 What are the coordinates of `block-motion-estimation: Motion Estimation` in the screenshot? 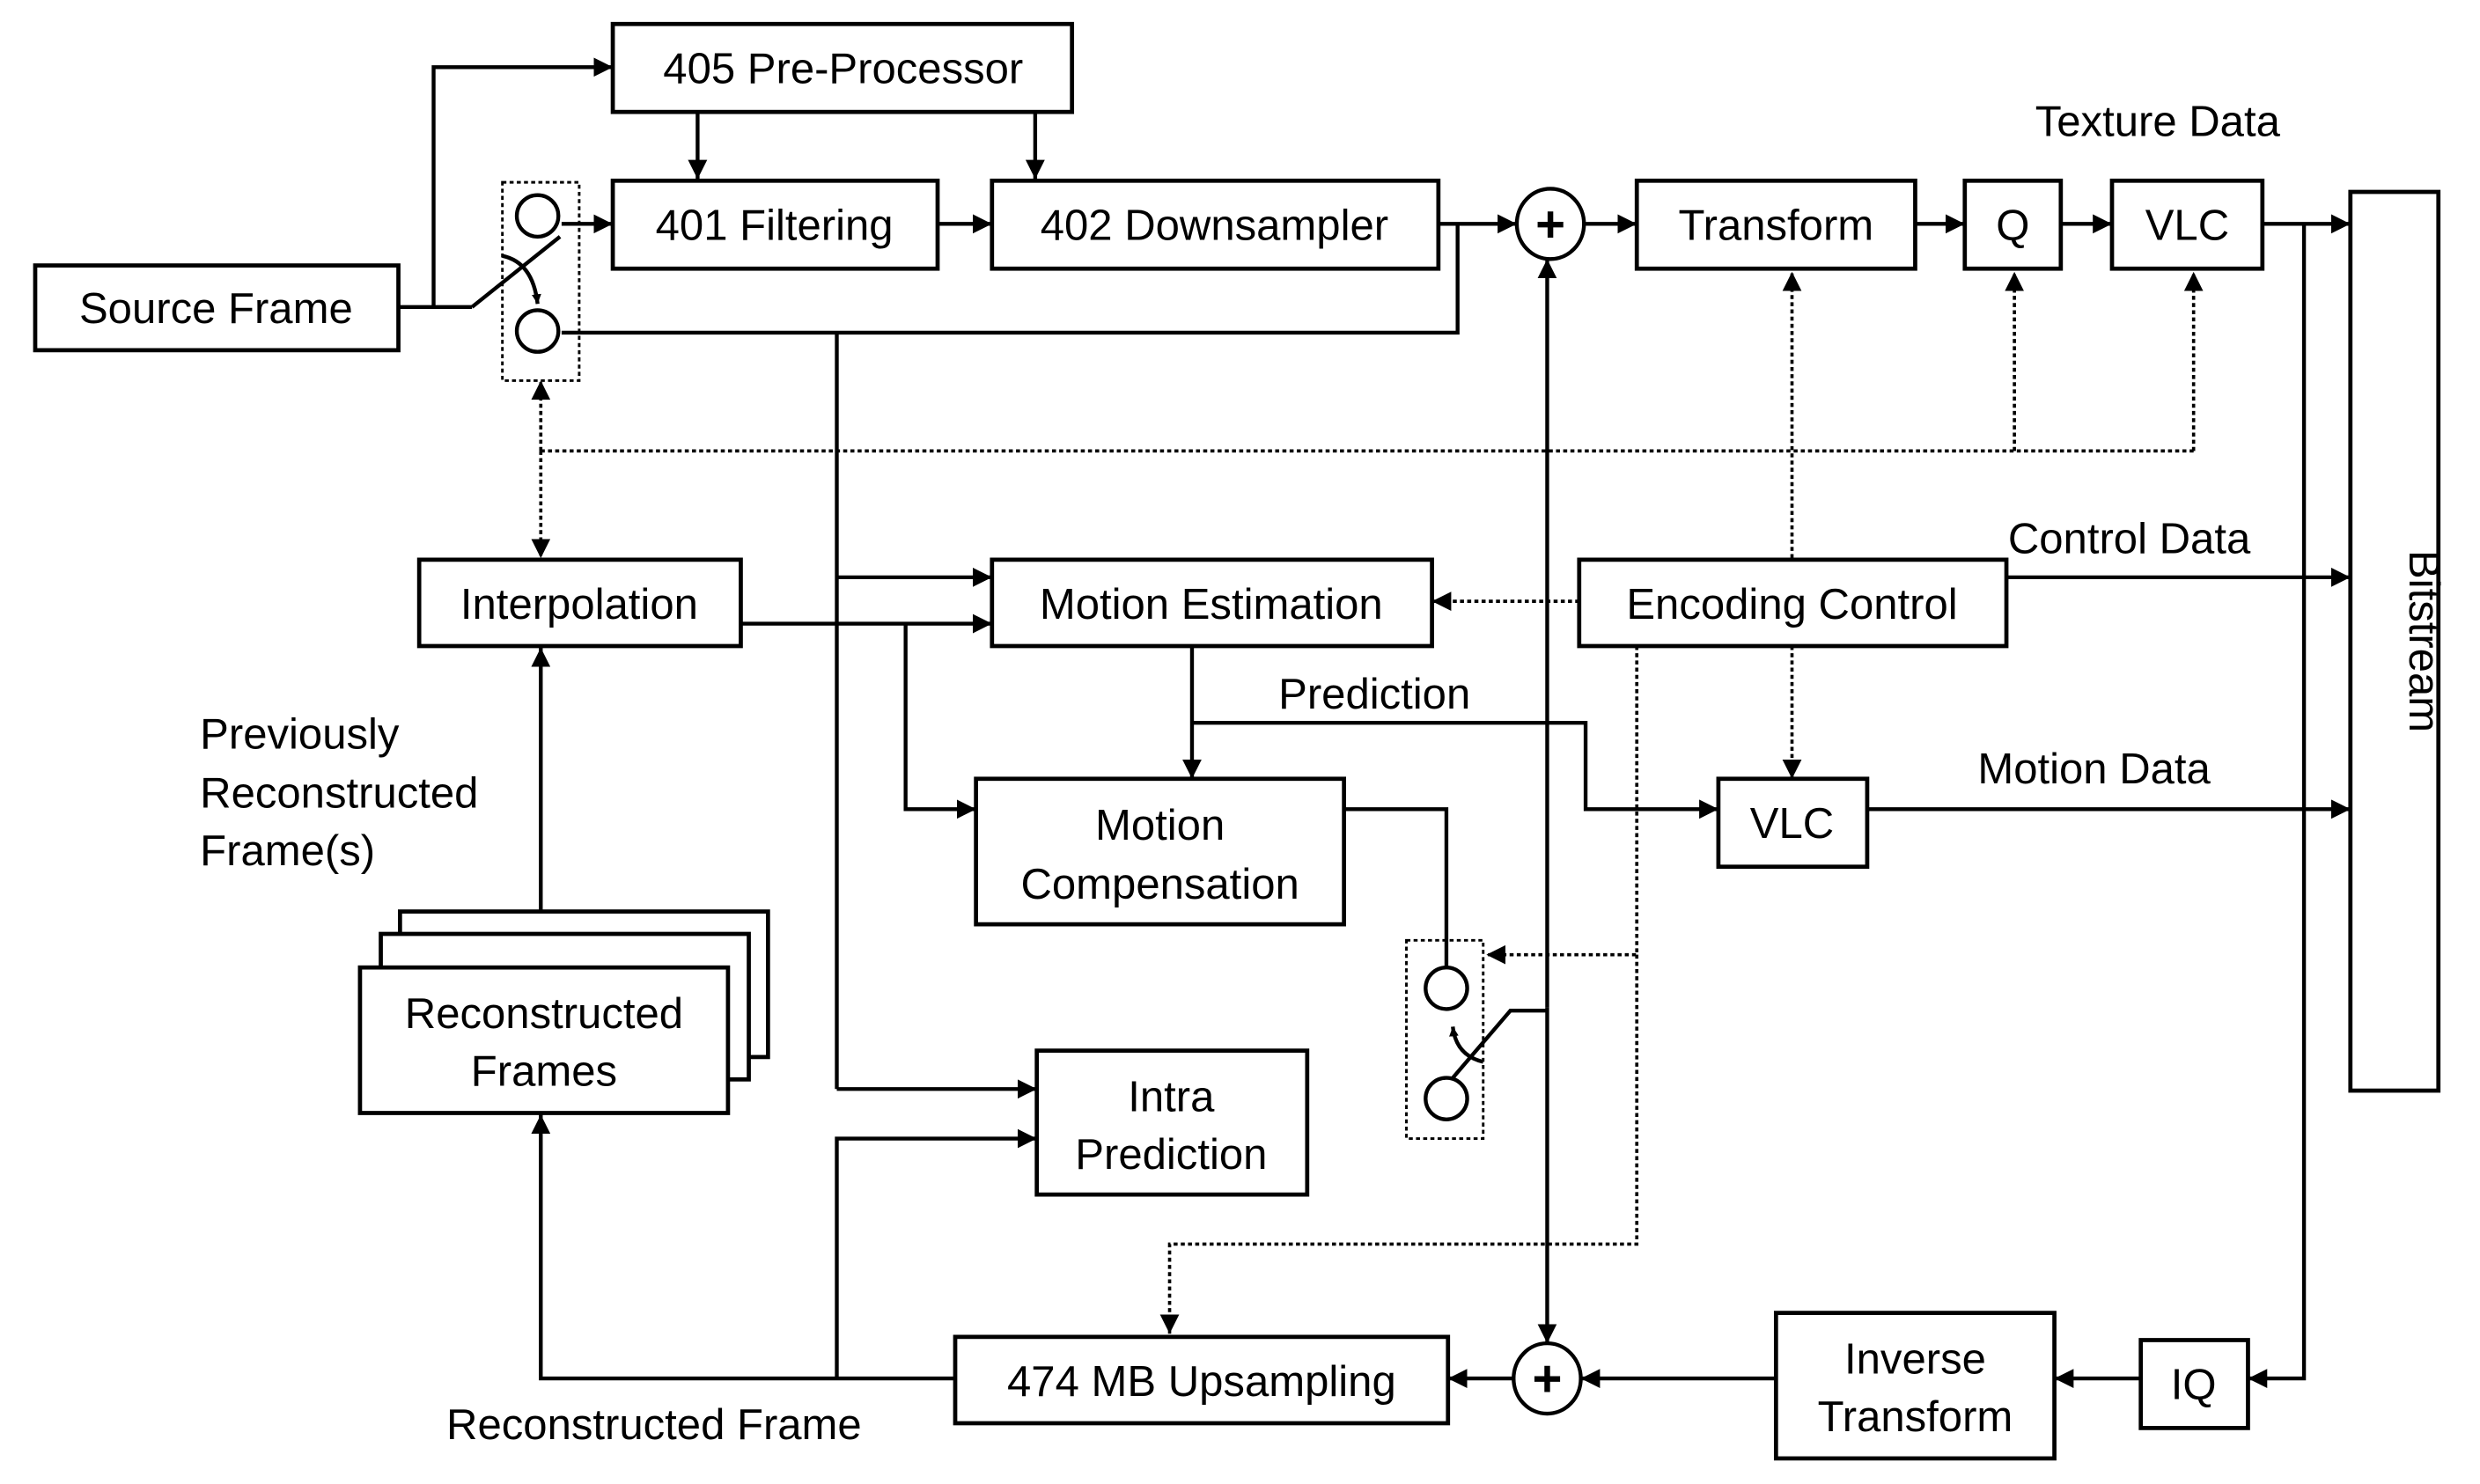 It's located at (1212, 603).